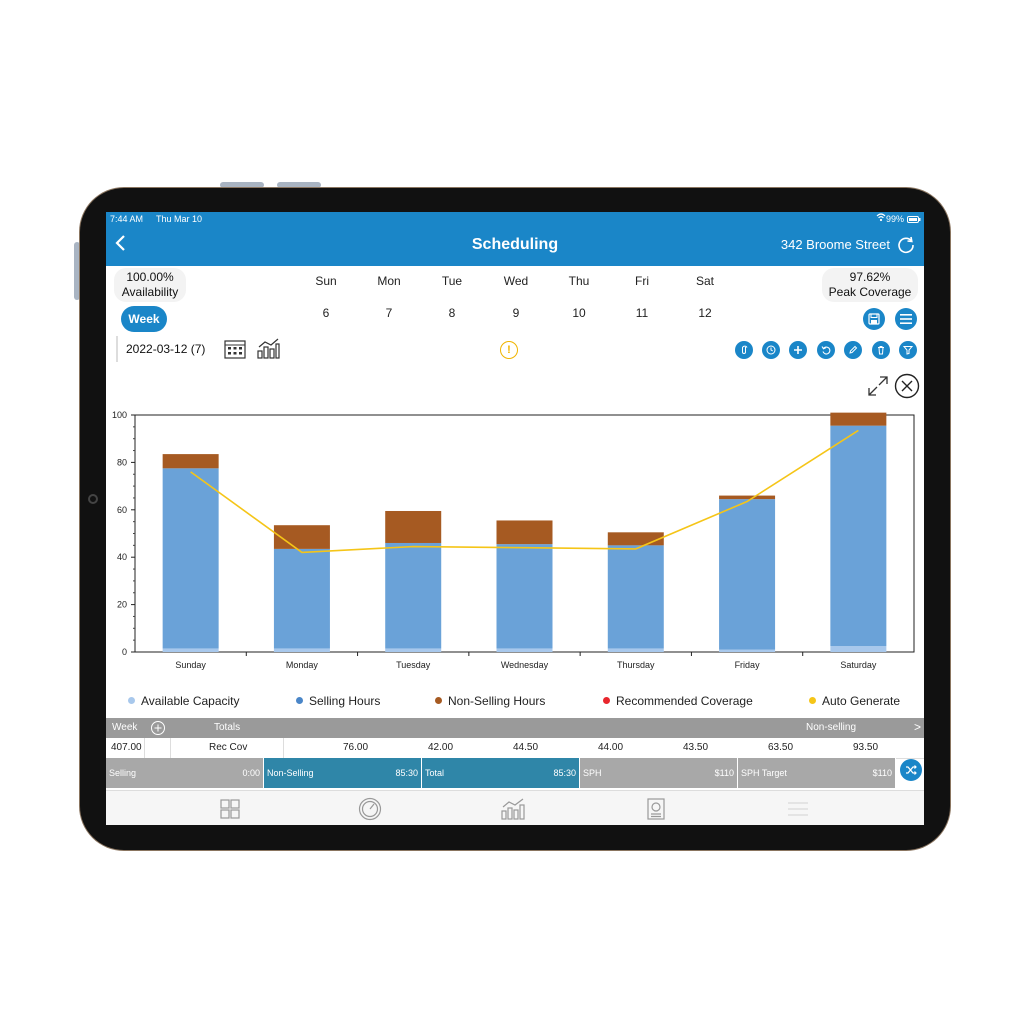  Describe the element at coordinates (678, 701) in the screenshot. I see `legend-recommended-coverage: Recommended Coverage` at that location.